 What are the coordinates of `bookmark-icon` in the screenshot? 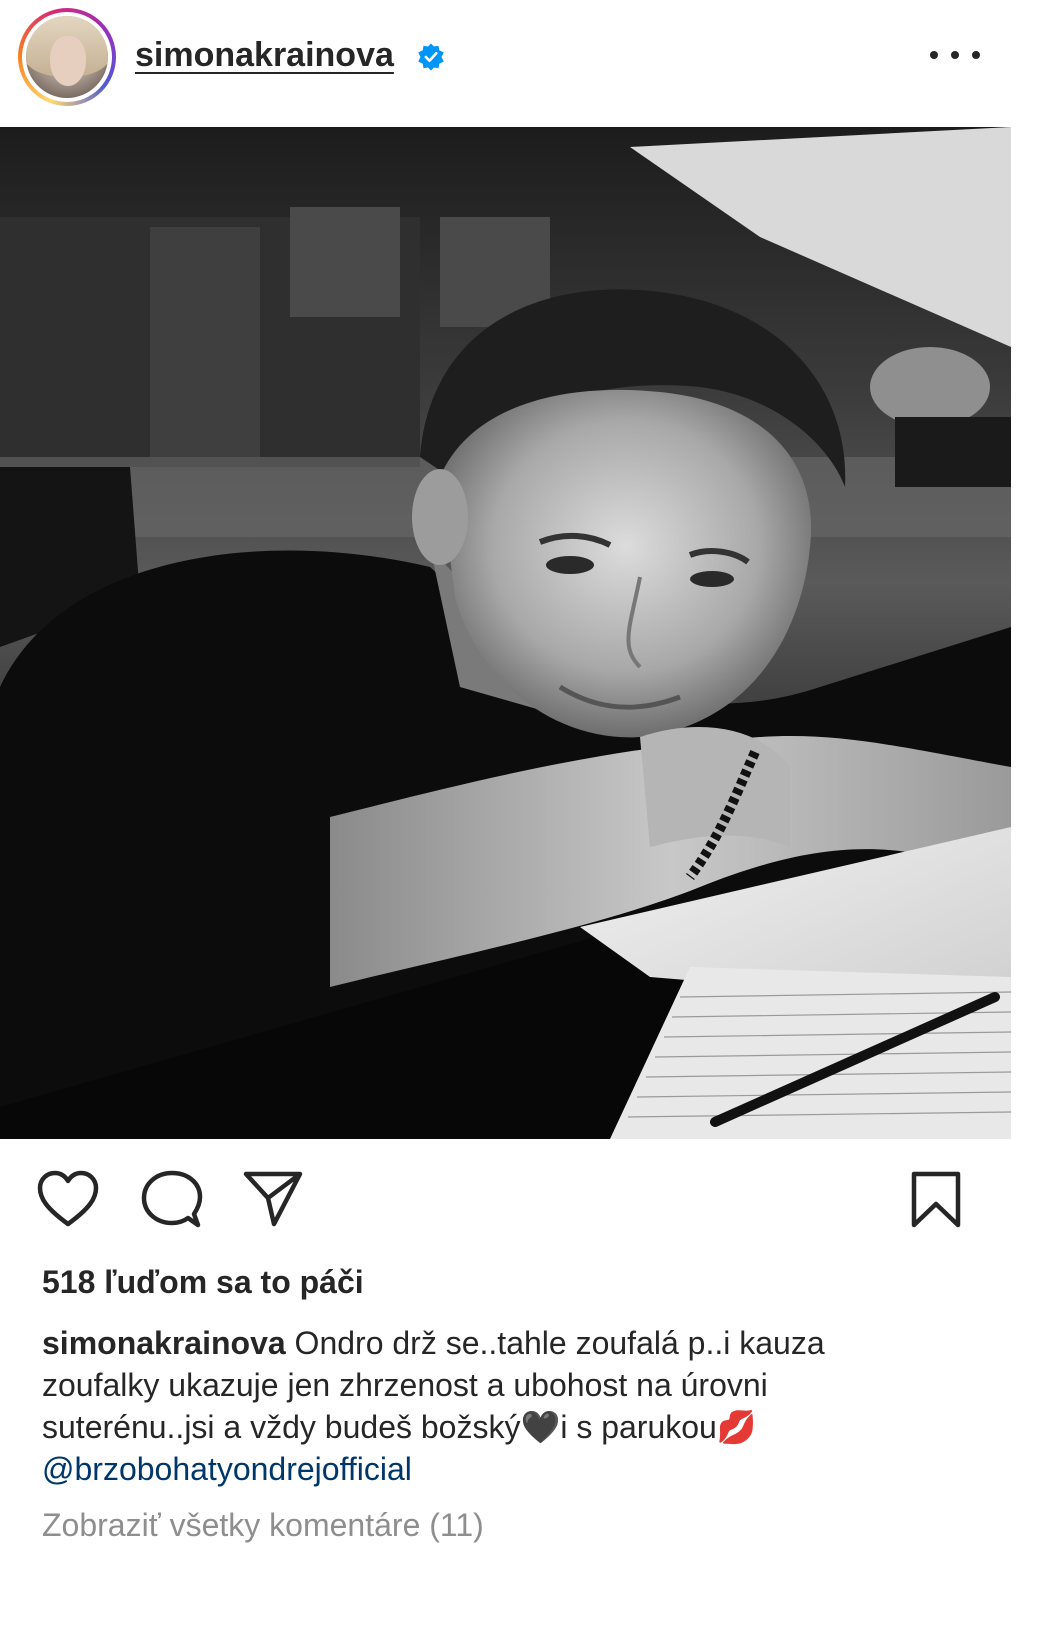 It's located at (936, 1200).